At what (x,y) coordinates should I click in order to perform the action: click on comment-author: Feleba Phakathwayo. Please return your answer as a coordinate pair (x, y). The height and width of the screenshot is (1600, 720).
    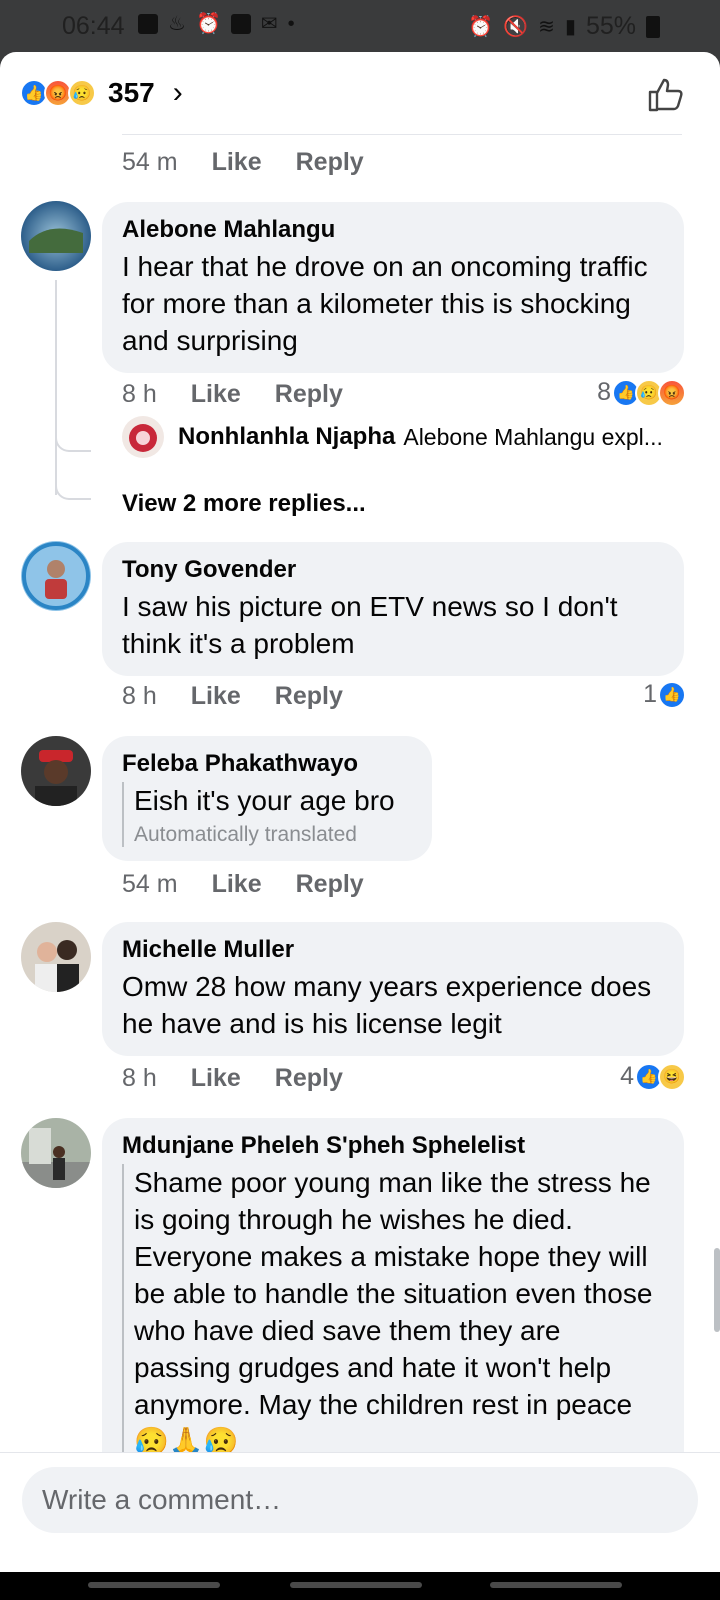
    Looking at the image, I should click on (267, 764).